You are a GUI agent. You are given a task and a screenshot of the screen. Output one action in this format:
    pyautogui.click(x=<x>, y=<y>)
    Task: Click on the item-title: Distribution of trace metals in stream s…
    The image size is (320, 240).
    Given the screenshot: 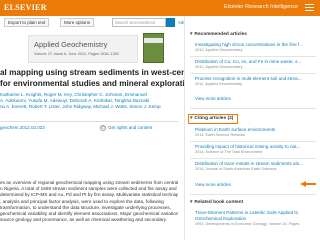 What is the action you would take?
    pyautogui.click(x=256, y=164)
    